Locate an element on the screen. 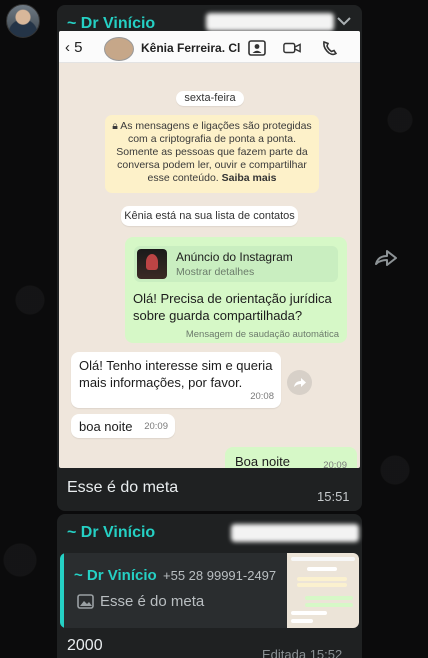  message-text: 2000 is located at coordinates (85, 645).